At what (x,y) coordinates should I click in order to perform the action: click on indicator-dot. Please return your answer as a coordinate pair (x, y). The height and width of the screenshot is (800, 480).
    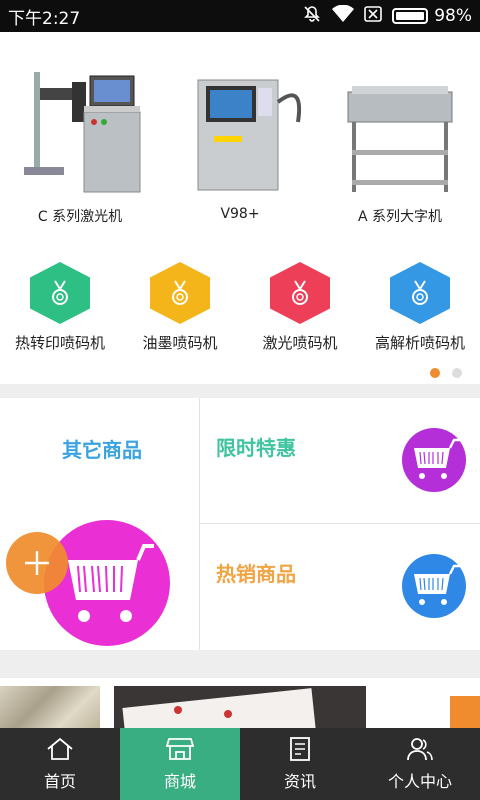
    Looking at the image, I should click on (457, 373).